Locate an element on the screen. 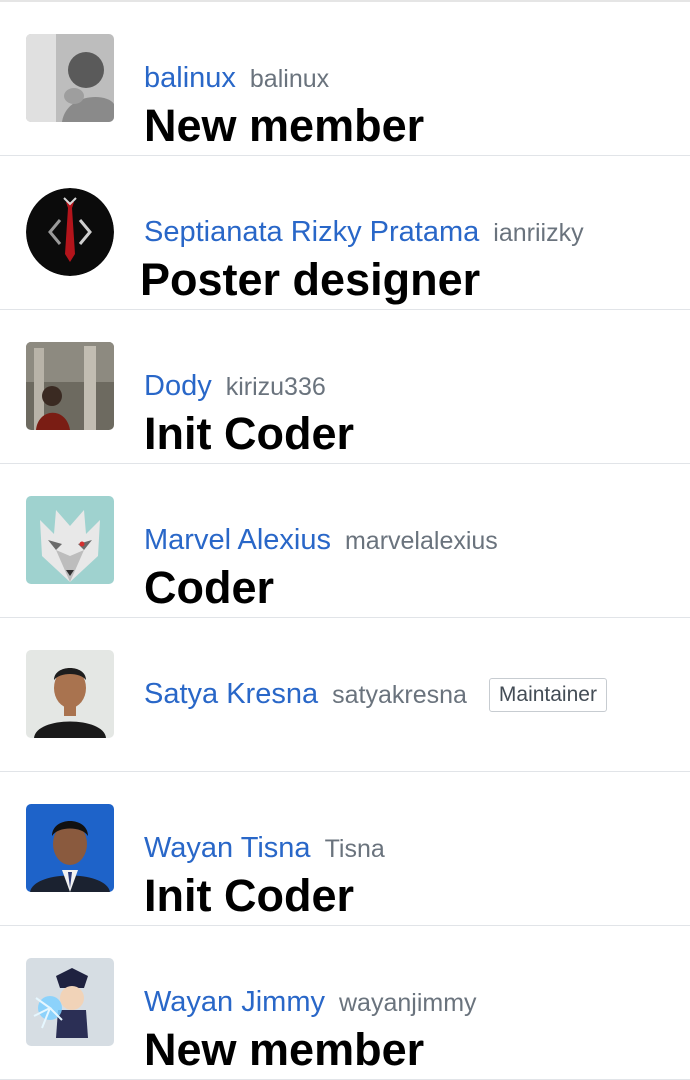 Image resolution: width=690 pixels, height=1080 pixels. wolf-avatar-icon is located at coordinates (70, 540).